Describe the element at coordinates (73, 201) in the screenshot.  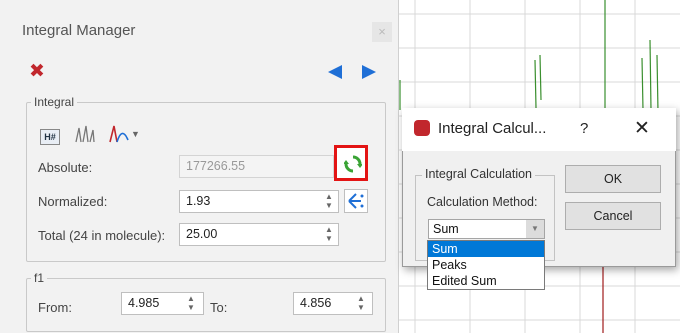
I see `normalized-label: Normalized:` at that location.